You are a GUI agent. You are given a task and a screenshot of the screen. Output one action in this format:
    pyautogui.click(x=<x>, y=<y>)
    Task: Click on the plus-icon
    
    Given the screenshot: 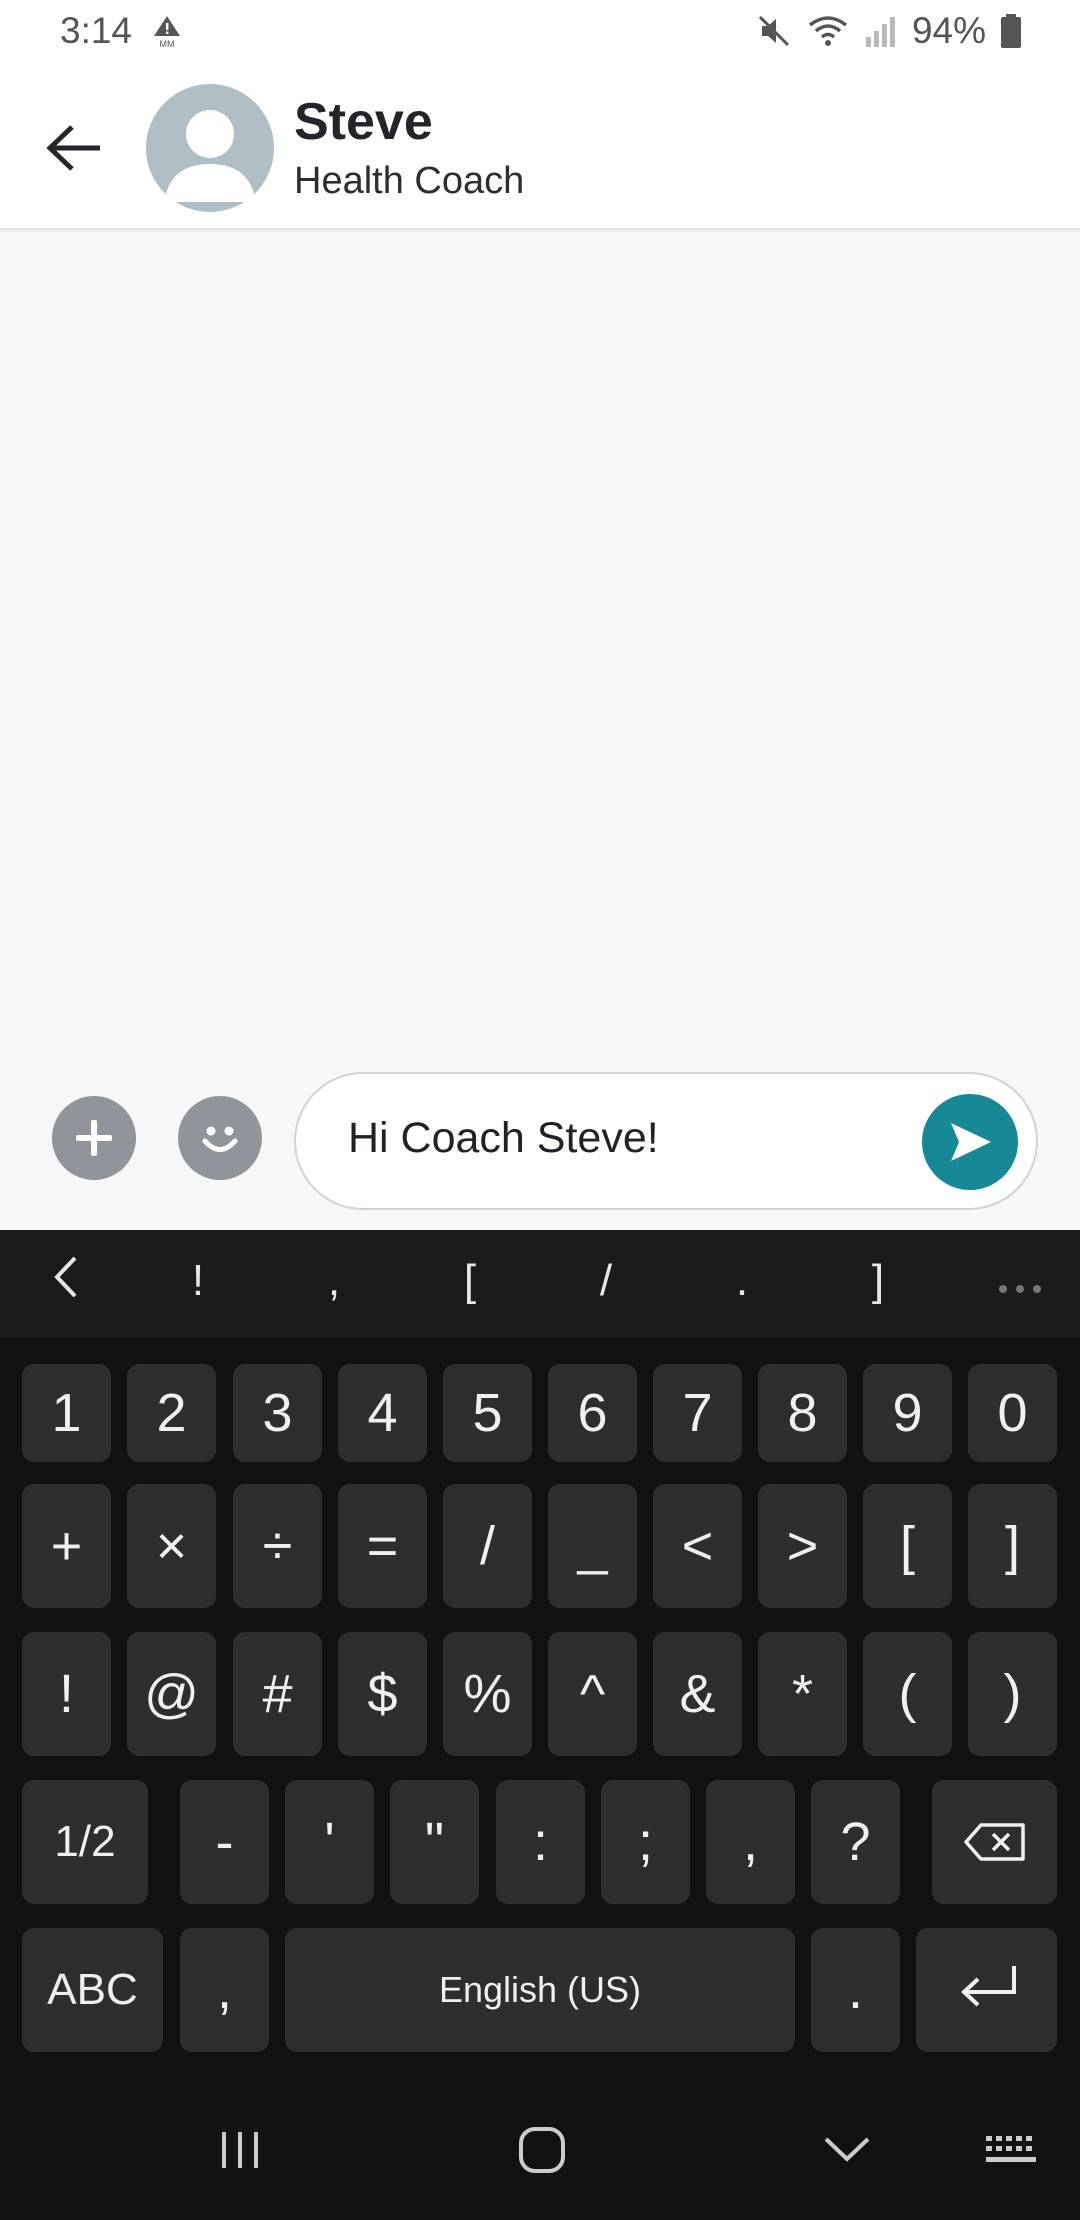 What is the action you would take?
    pyautogui.click(x=94, y=1138)
    